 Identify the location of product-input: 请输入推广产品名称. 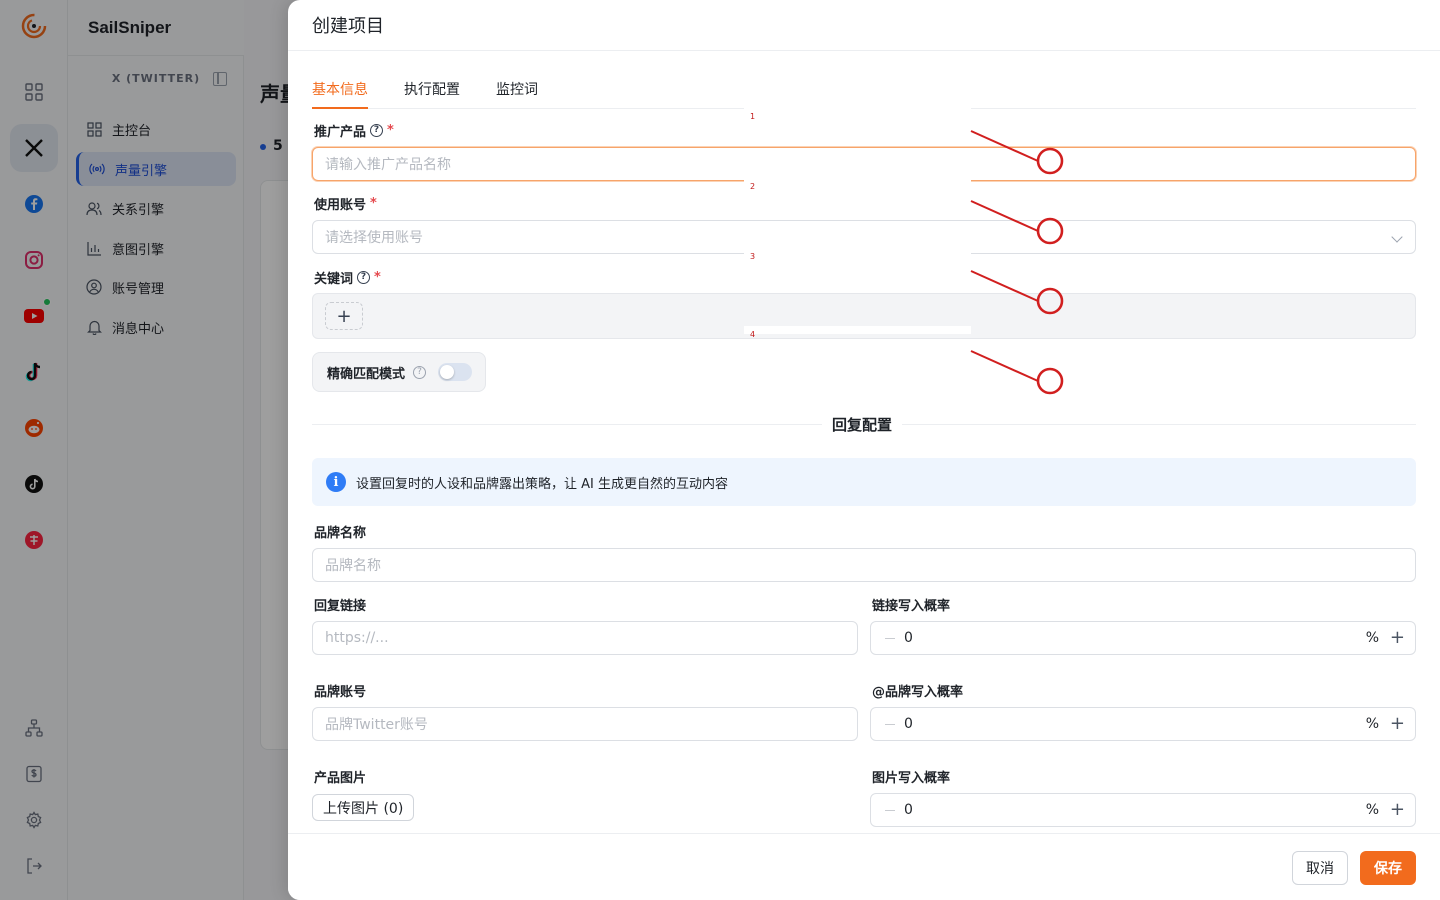
(864, 164).